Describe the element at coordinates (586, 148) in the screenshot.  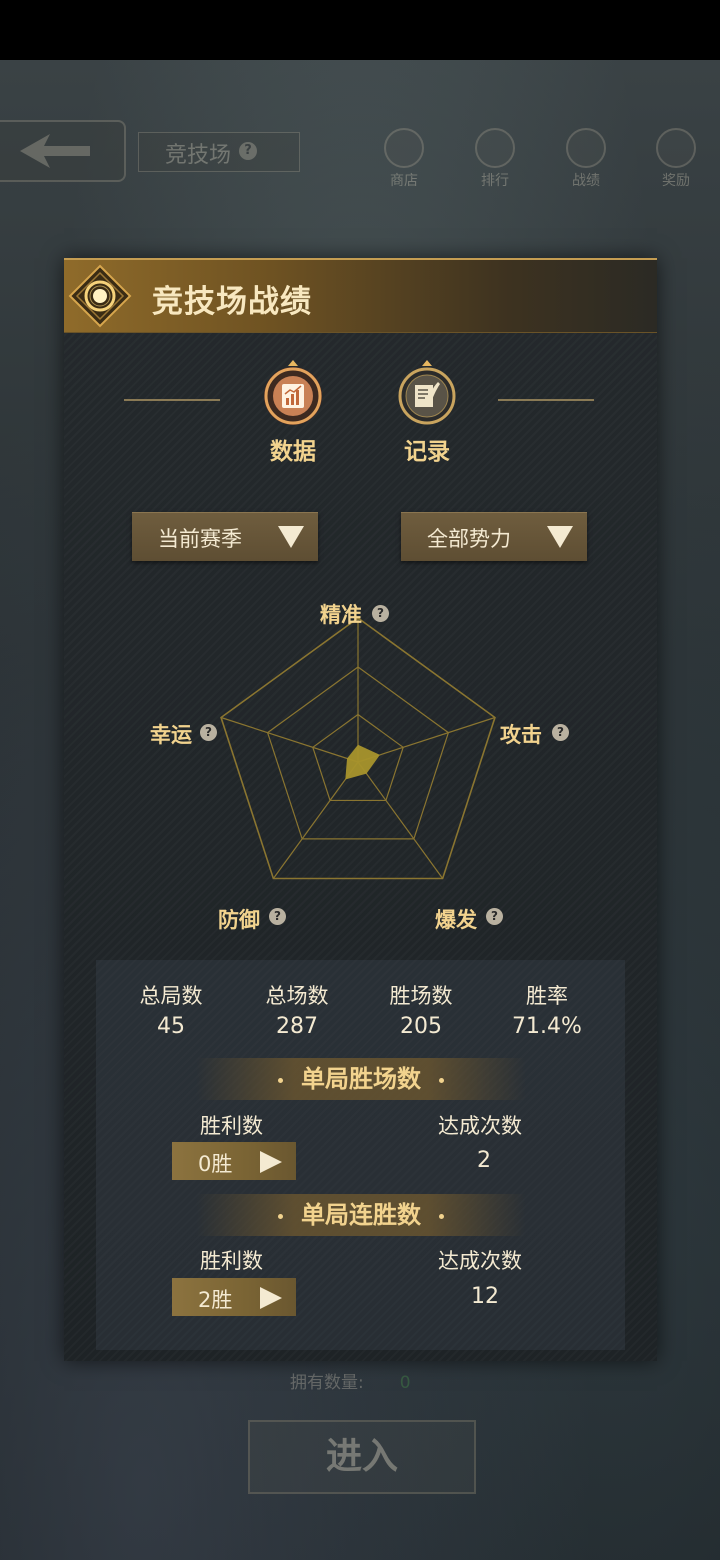
I see `record-shield-icon` at that location.